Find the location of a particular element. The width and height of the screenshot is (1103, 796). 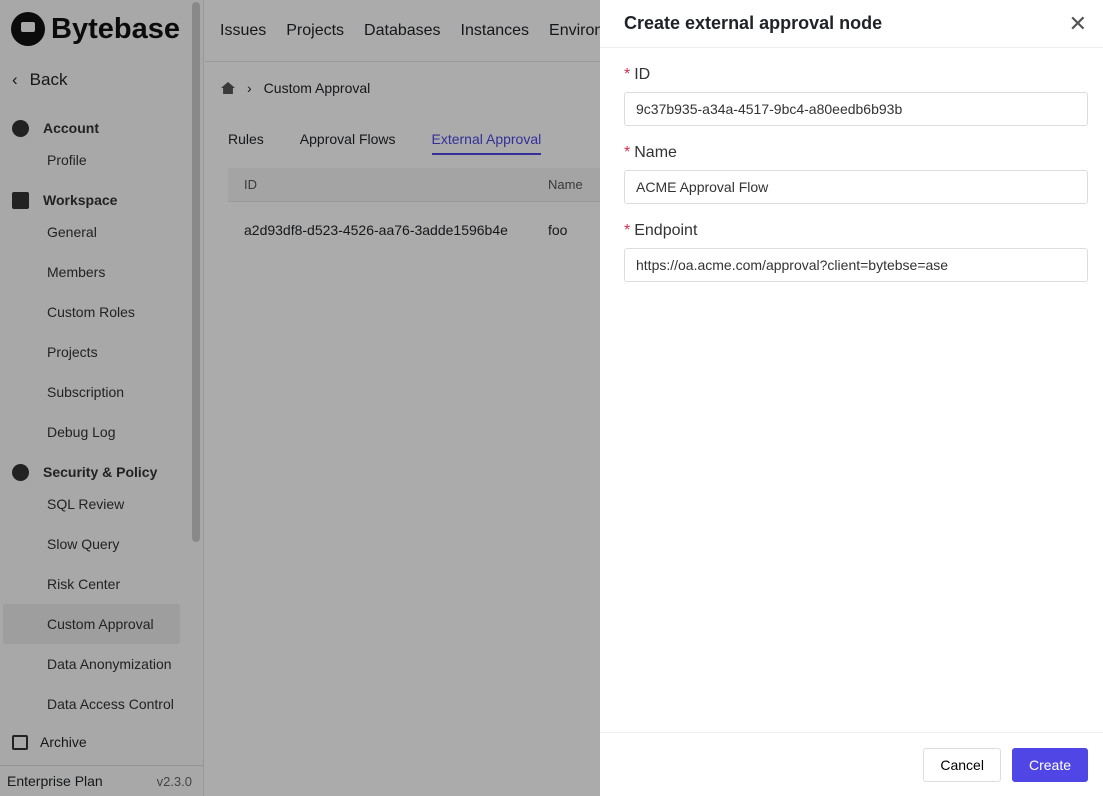

name-label: Name is located at coordinates (655, 152).